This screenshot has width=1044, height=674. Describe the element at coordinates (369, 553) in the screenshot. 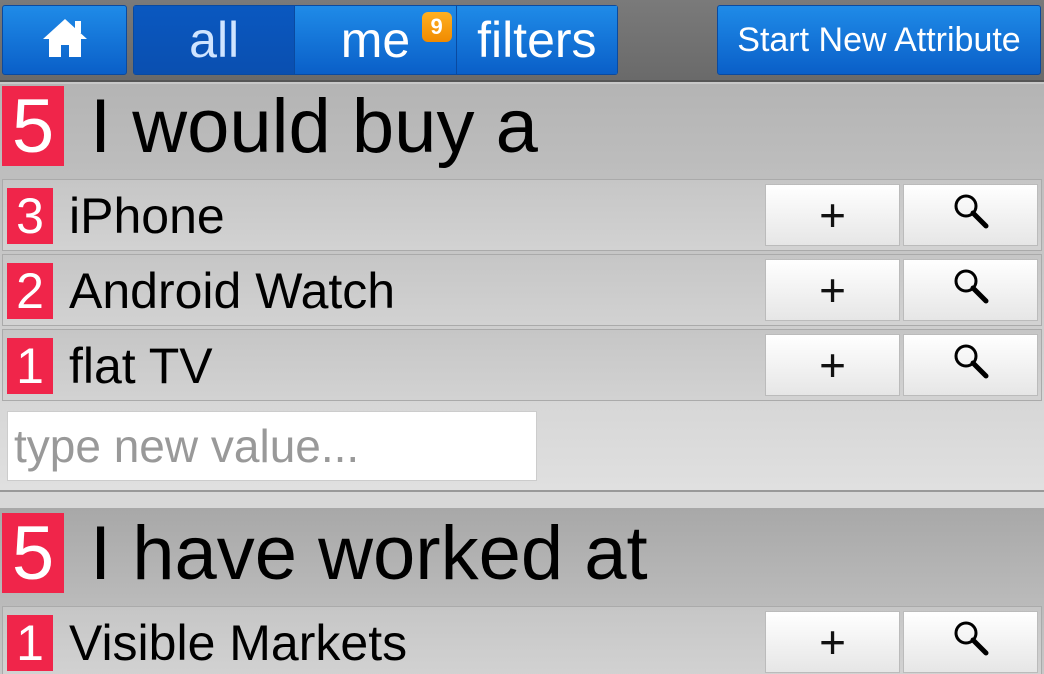

I see `attribute-title: I have worked at` at that location.